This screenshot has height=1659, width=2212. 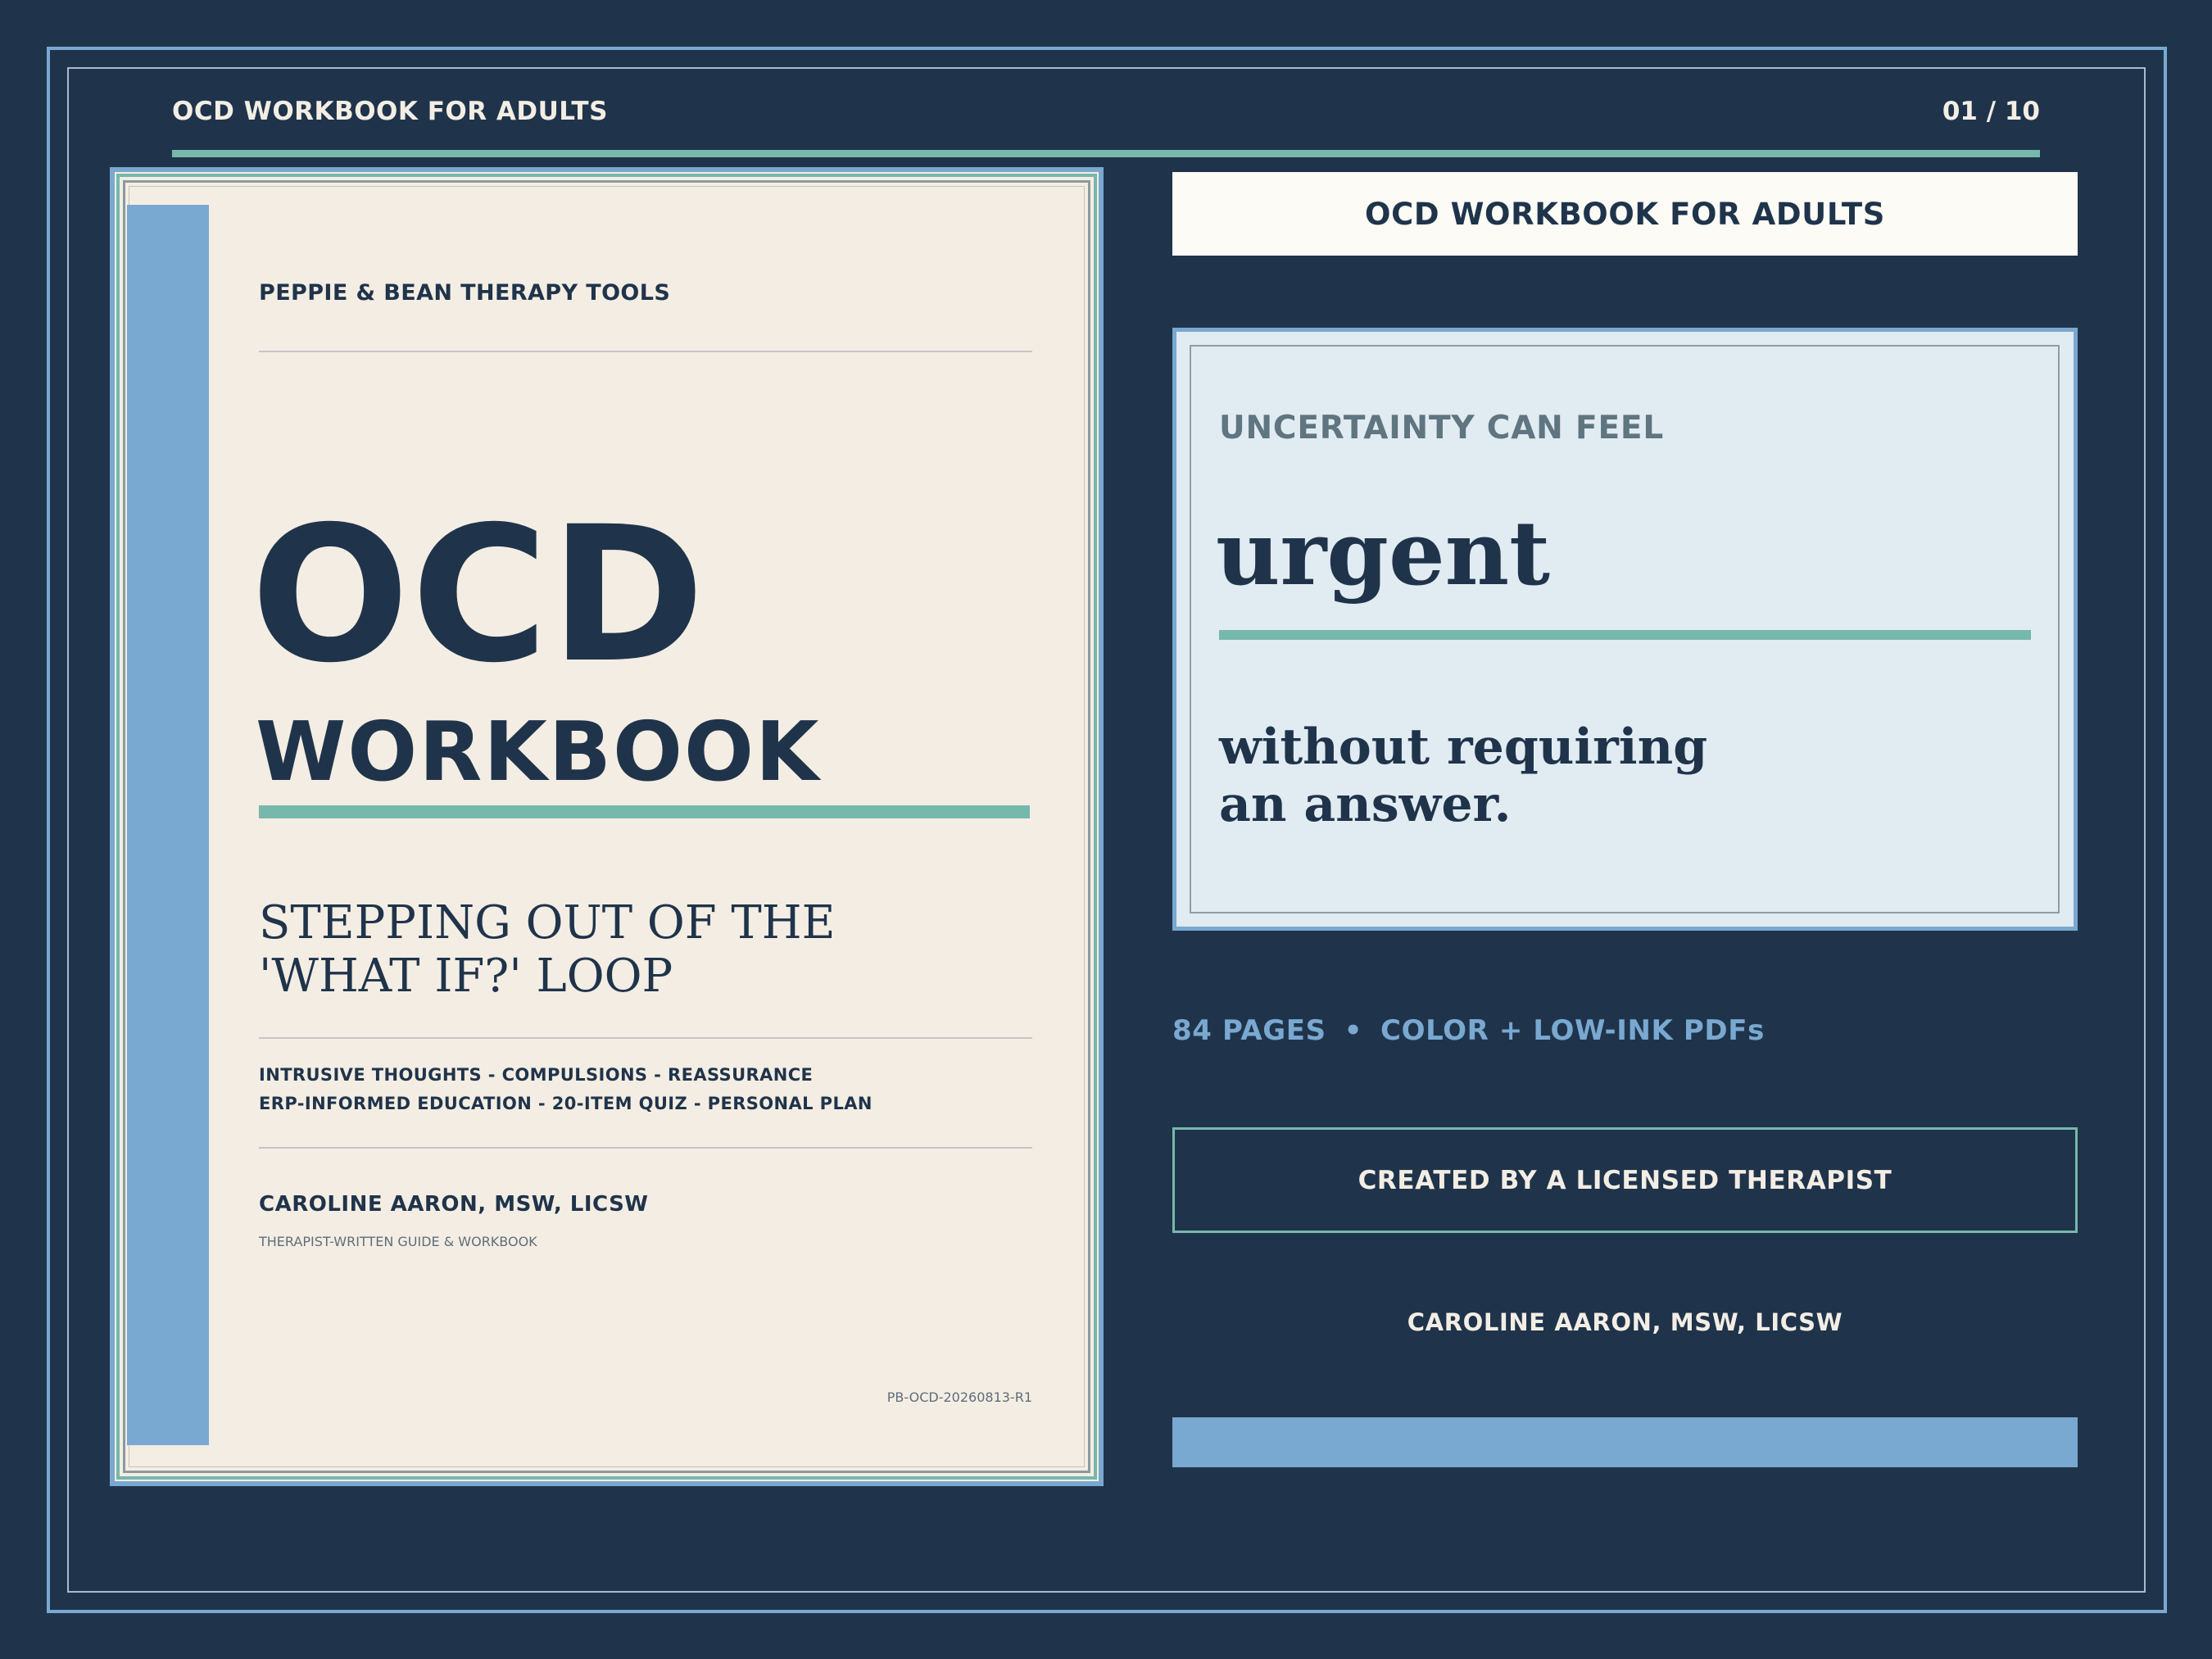 I want to click on author-credit: CAROLINE AARON, MSW, LICSW, so click(x=1625, y=1322).